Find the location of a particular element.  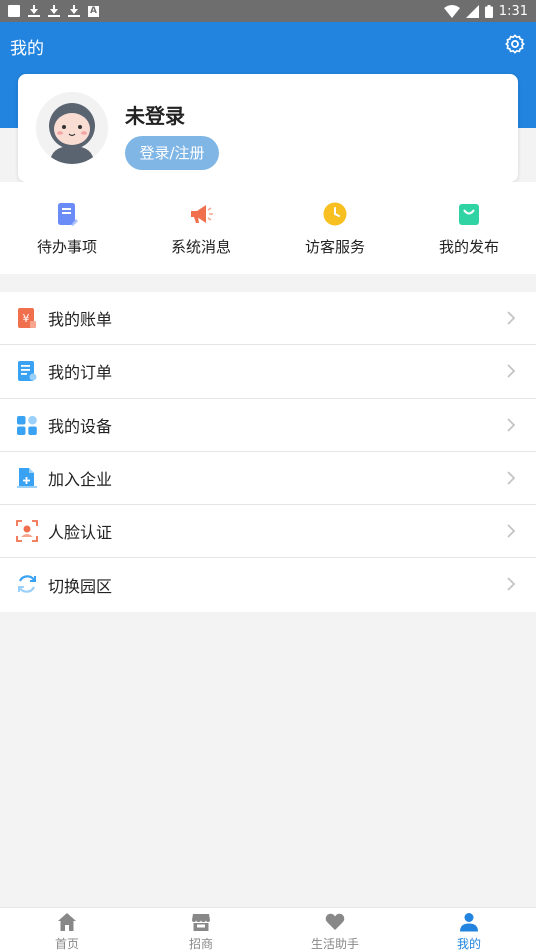

tab-label: 首页 is located at coordinates (66, 944).